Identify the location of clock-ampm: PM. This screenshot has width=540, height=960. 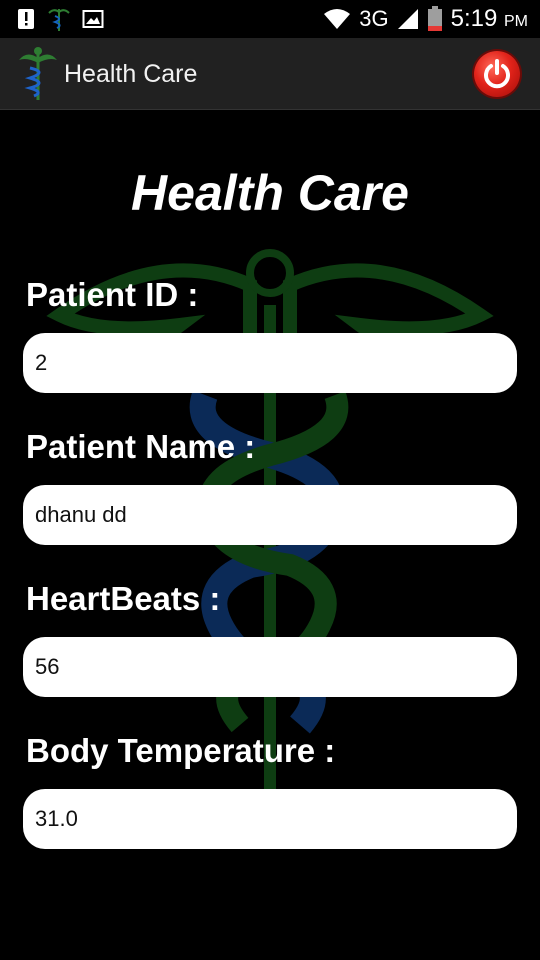
(516, 21).